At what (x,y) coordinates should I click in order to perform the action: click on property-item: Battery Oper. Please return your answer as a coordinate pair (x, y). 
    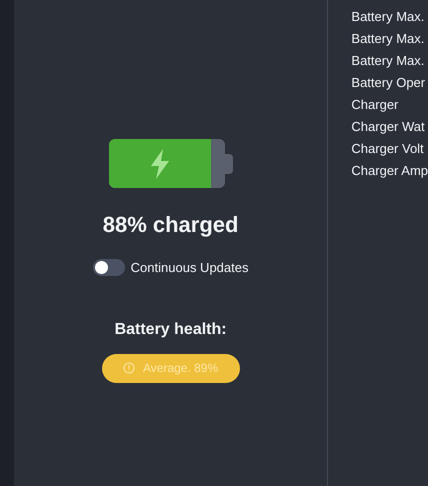
    Looking at the image, I should click on (389, 83).